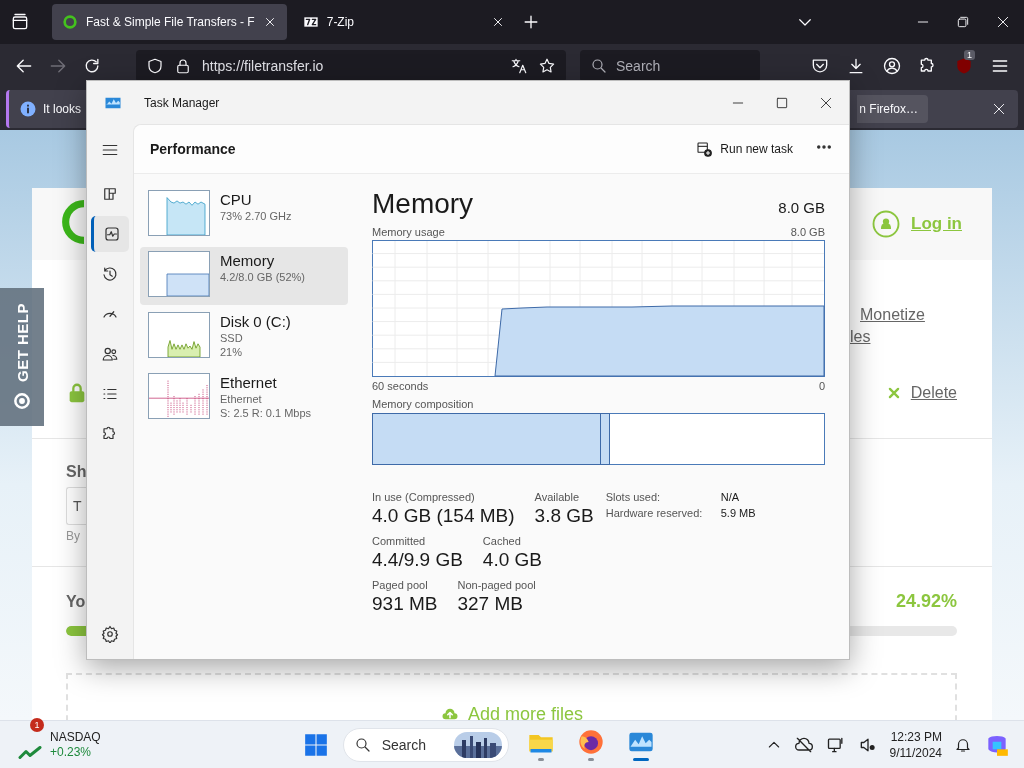 This screenshot has width=1024, height=768. What do you see at coordinates (704, 149) in the screenshot?
I see `add-task-icon` at bounding box center [704, 149].